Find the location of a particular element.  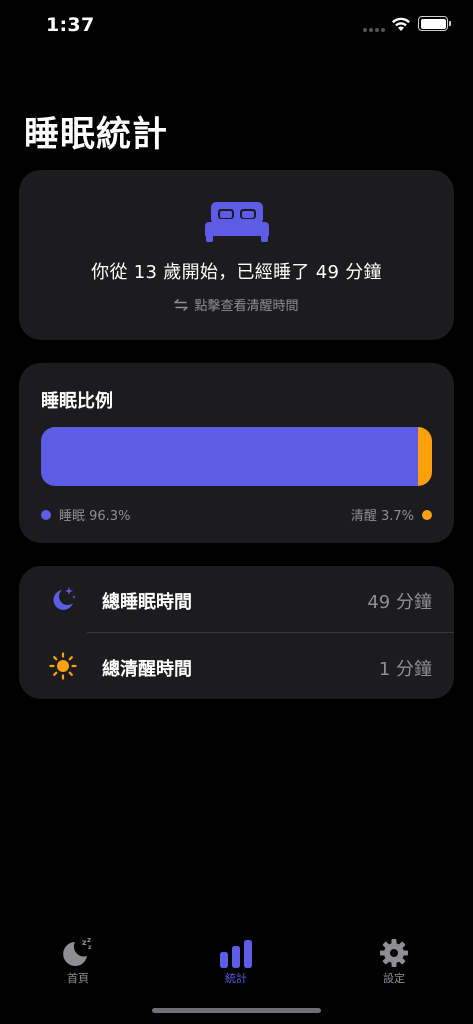

tab-home: z z z 首頁 is located at coordinates (78, 958).